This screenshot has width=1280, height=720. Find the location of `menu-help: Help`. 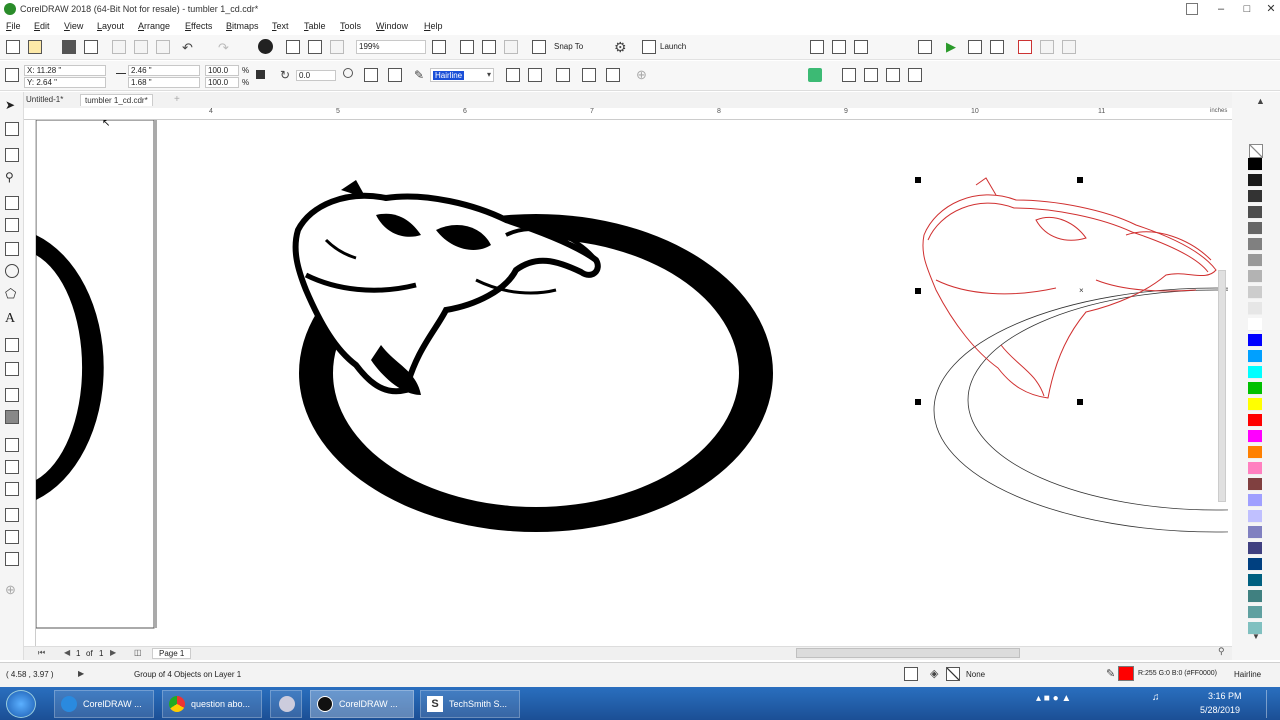

menu-help: Help is located at coordinates (433, 26).